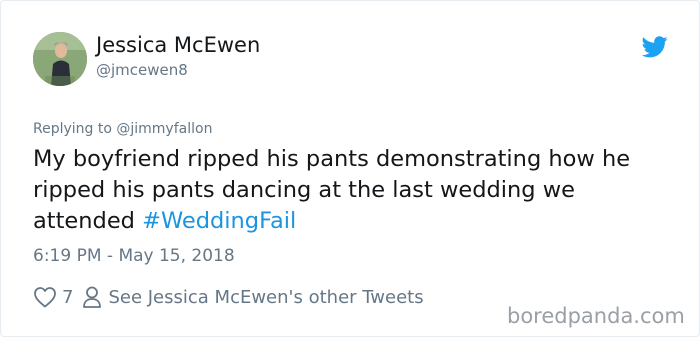  I want to click on like-count: 7, so click(67, 297).